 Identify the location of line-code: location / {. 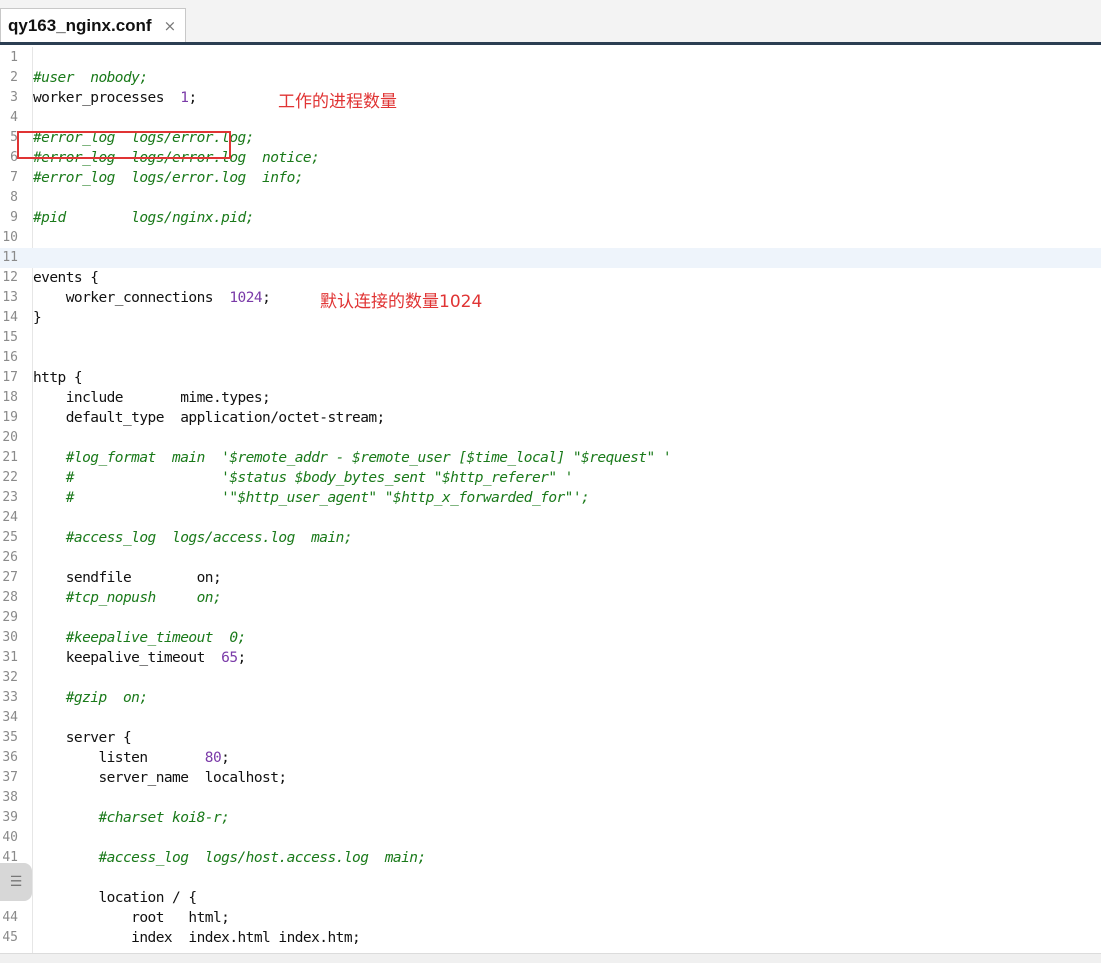
(115, 898).